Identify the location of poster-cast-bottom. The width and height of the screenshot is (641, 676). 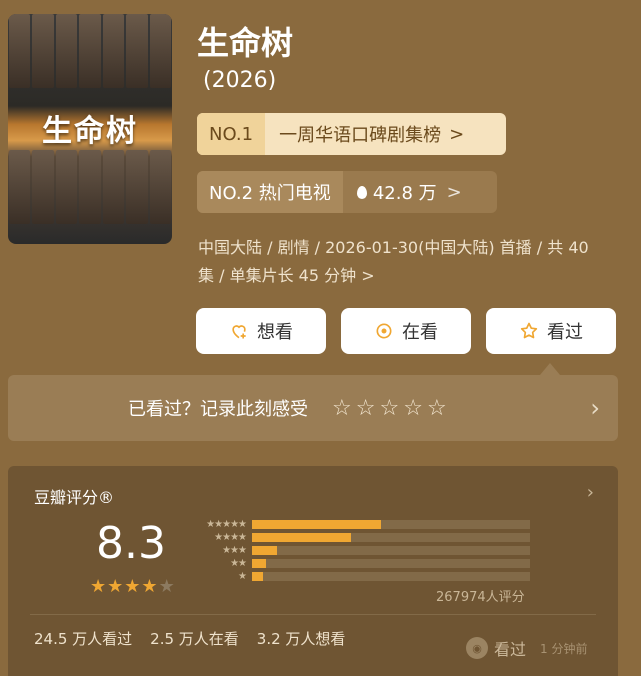
(90, 187).